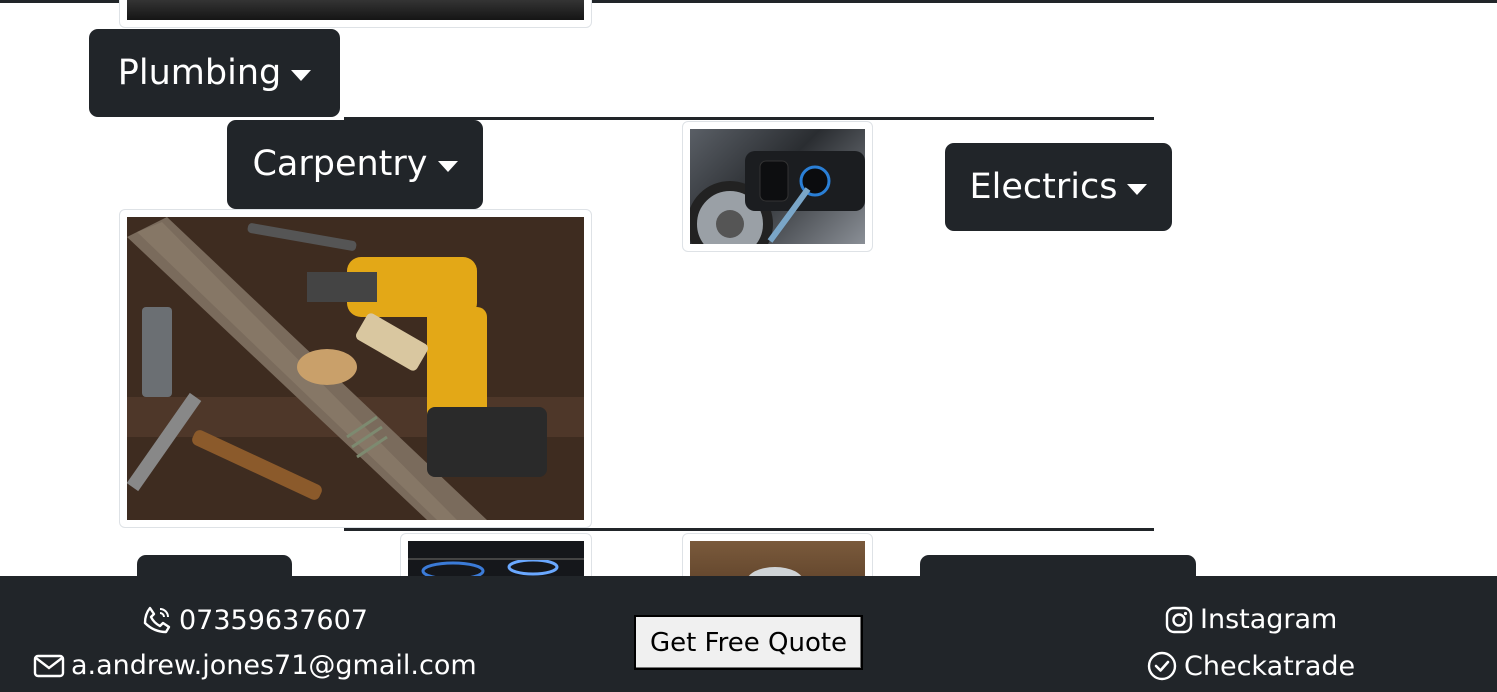 The width and height of the screenshot is (1497, 692). I want to click on checkatrade-label: Checkatrade, so click(1270, 666).